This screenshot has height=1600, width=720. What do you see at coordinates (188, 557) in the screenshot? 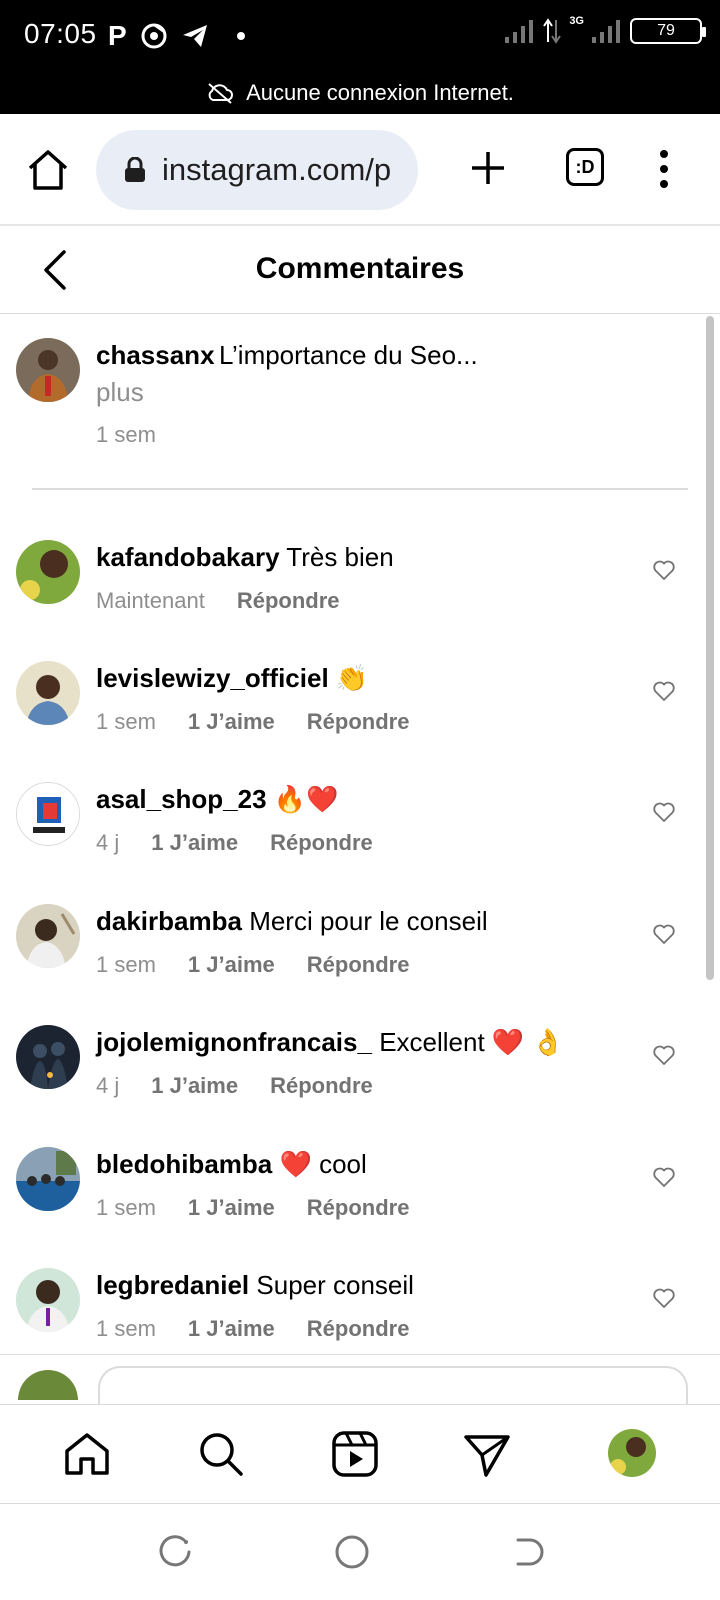
I see `comment-username: kafandobakary` at bounding box center [188, 557].